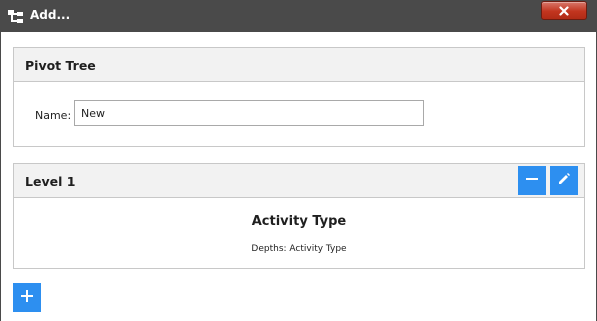  I want to click on minus-icon, so click(532, 180).